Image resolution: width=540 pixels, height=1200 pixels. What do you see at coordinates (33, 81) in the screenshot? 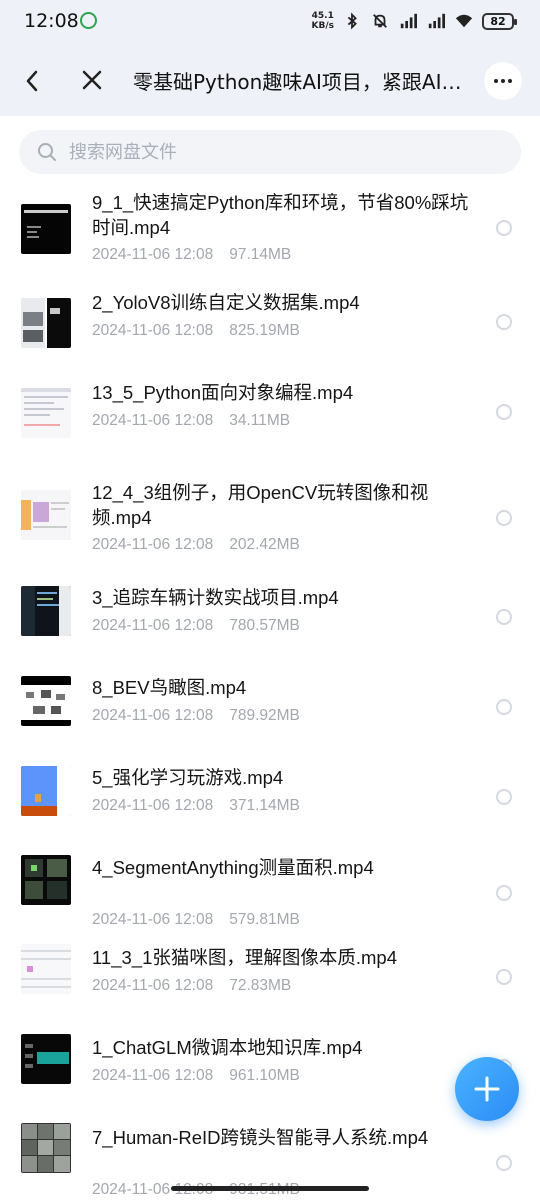
I see `back-arrow-icon` at bounding box center [33, 81].